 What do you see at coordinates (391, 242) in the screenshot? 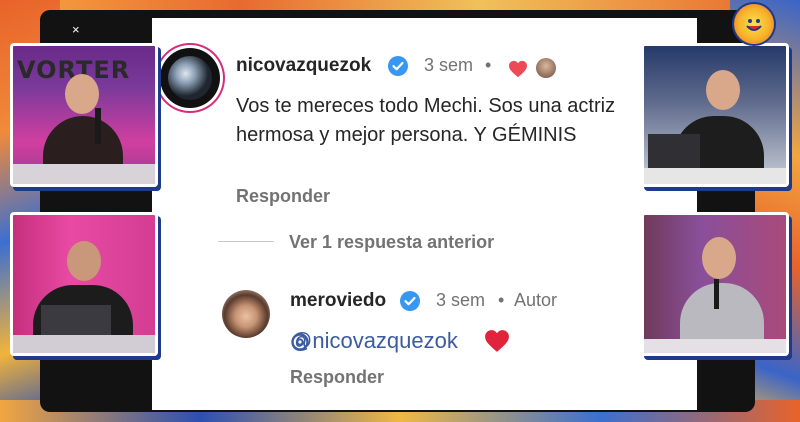
I see `view-replies-button: Ver 1 respuesta anterior` at bounding box center [391, 242].